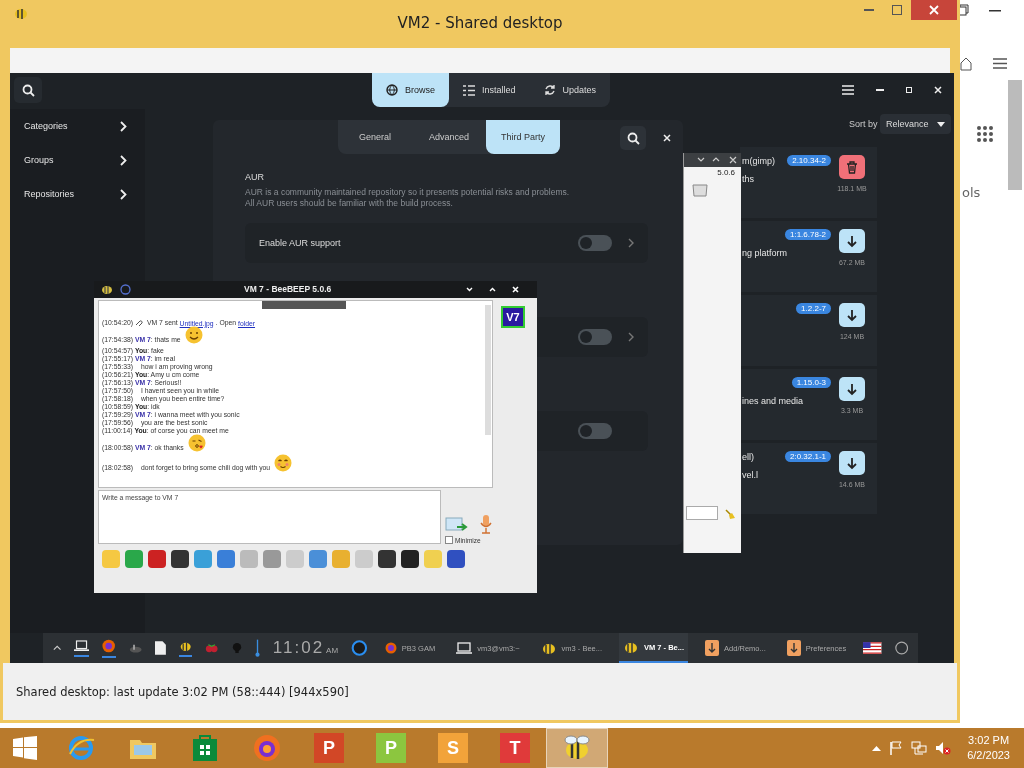 This screenshot has height=768, width=1024. Describe the element at coordinates (349, 203) in the screenshot. I see `section-description: All AUR users should be familiar with the build process.` at that location.